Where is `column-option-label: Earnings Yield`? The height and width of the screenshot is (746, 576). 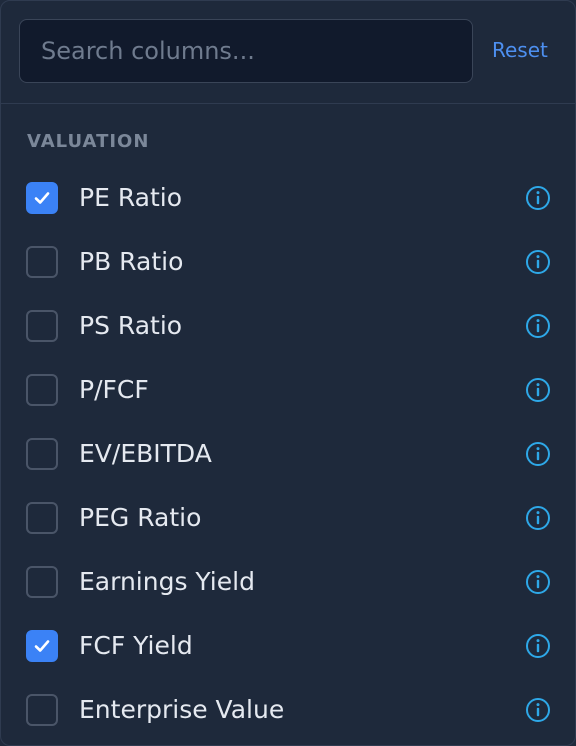
column-option-label: Earnings Yield is located at coordinates (167, 581).